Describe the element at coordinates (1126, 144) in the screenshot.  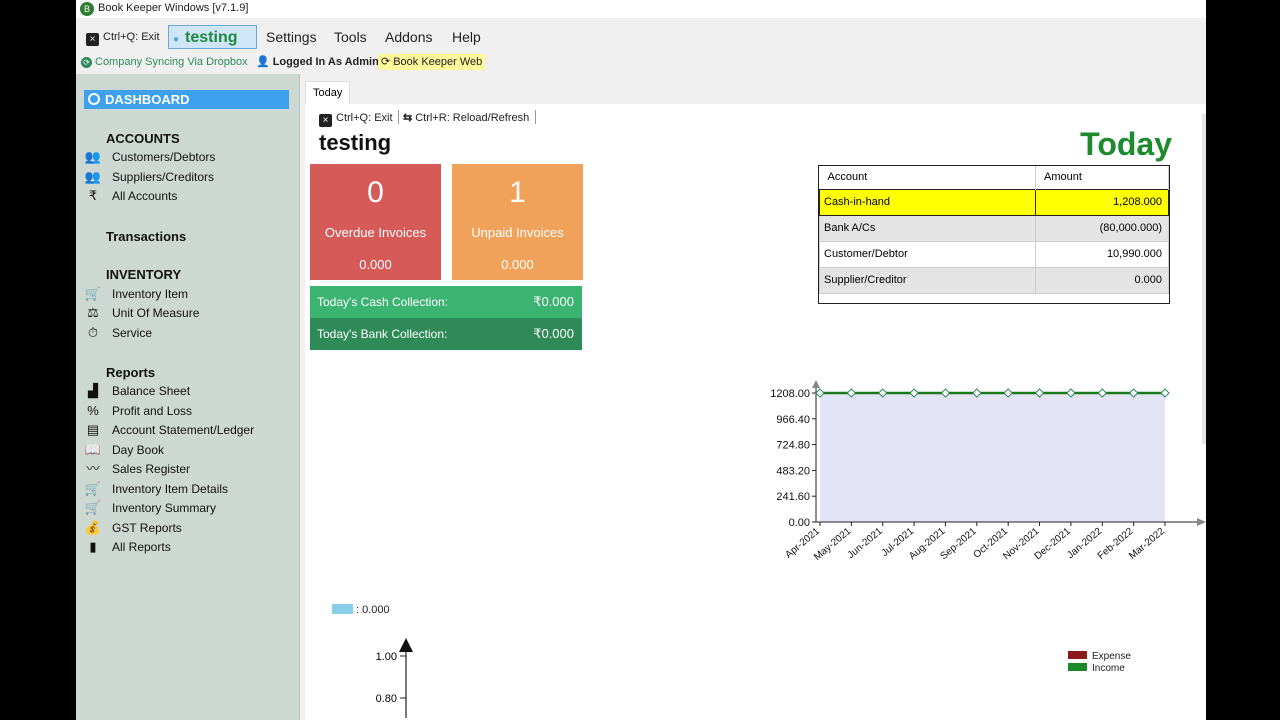
I see `today-heading: Today` at that location.